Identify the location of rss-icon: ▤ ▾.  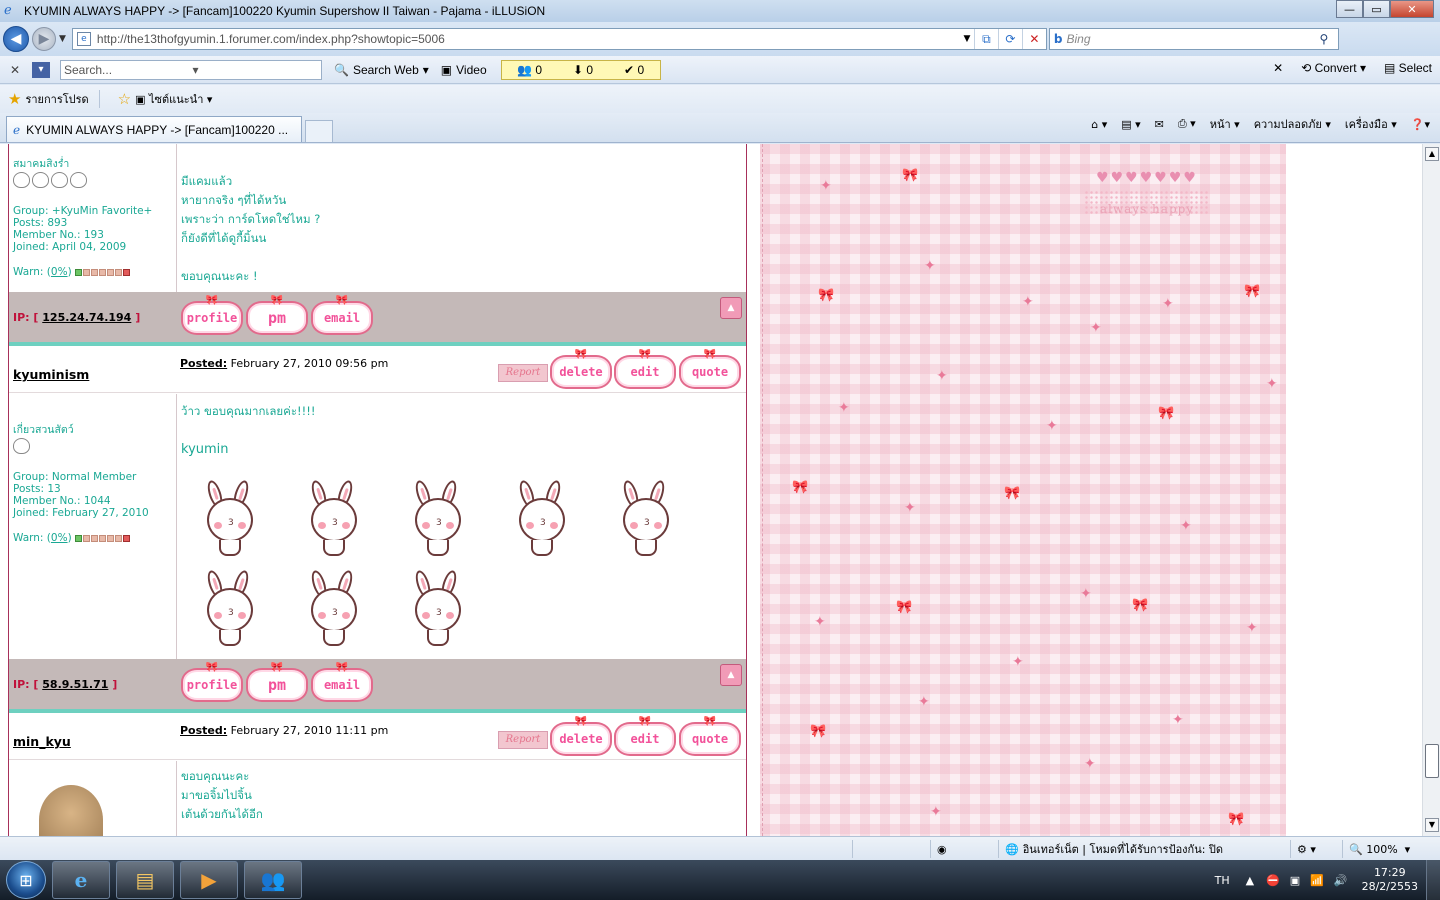
(1130, 124).